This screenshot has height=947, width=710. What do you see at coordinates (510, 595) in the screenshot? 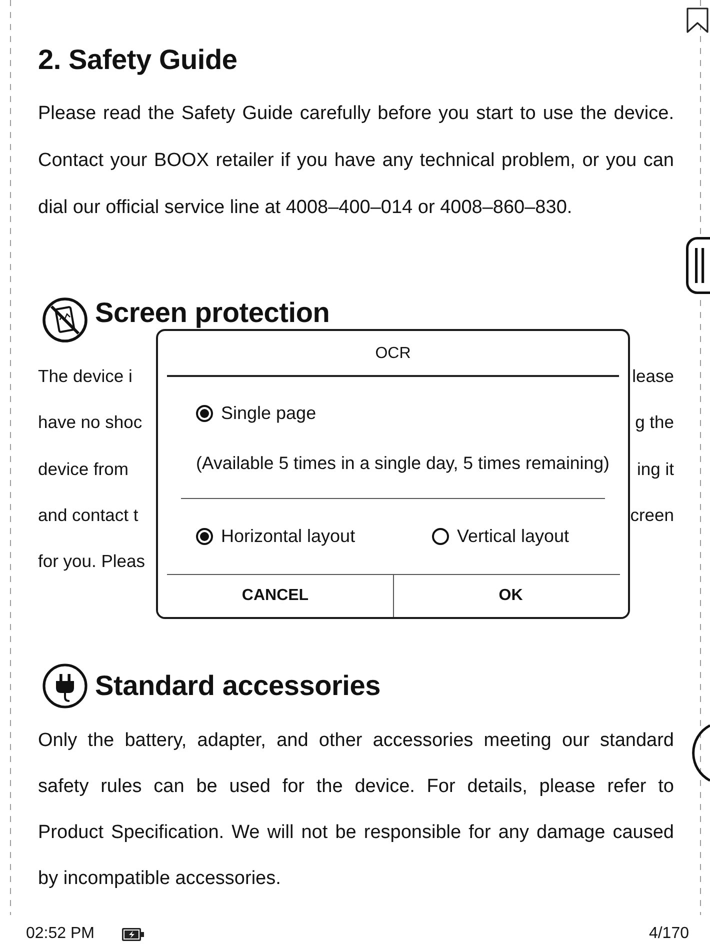
I see `dialog-button: OK` at bounding box center [510, 595].